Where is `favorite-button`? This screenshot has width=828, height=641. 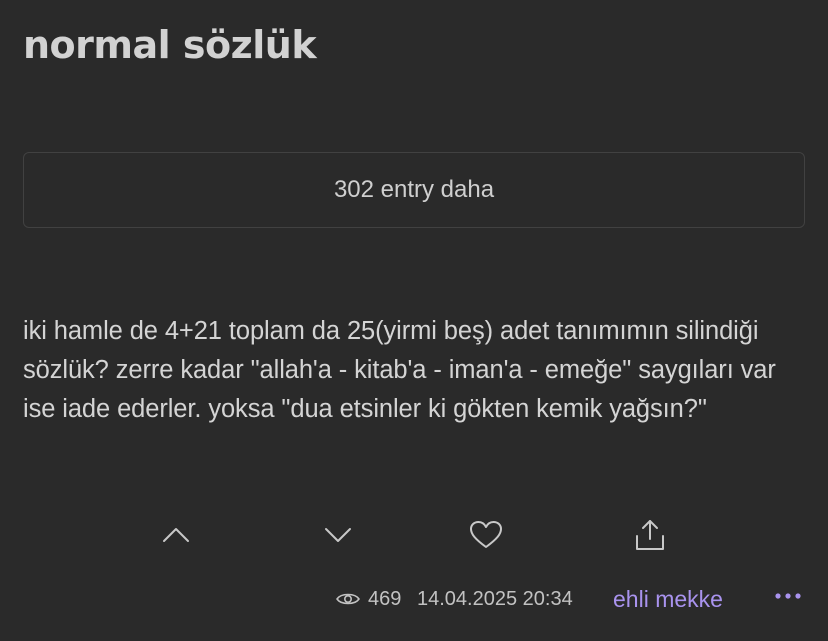 favorite-button is located at coordinates (486, 535).